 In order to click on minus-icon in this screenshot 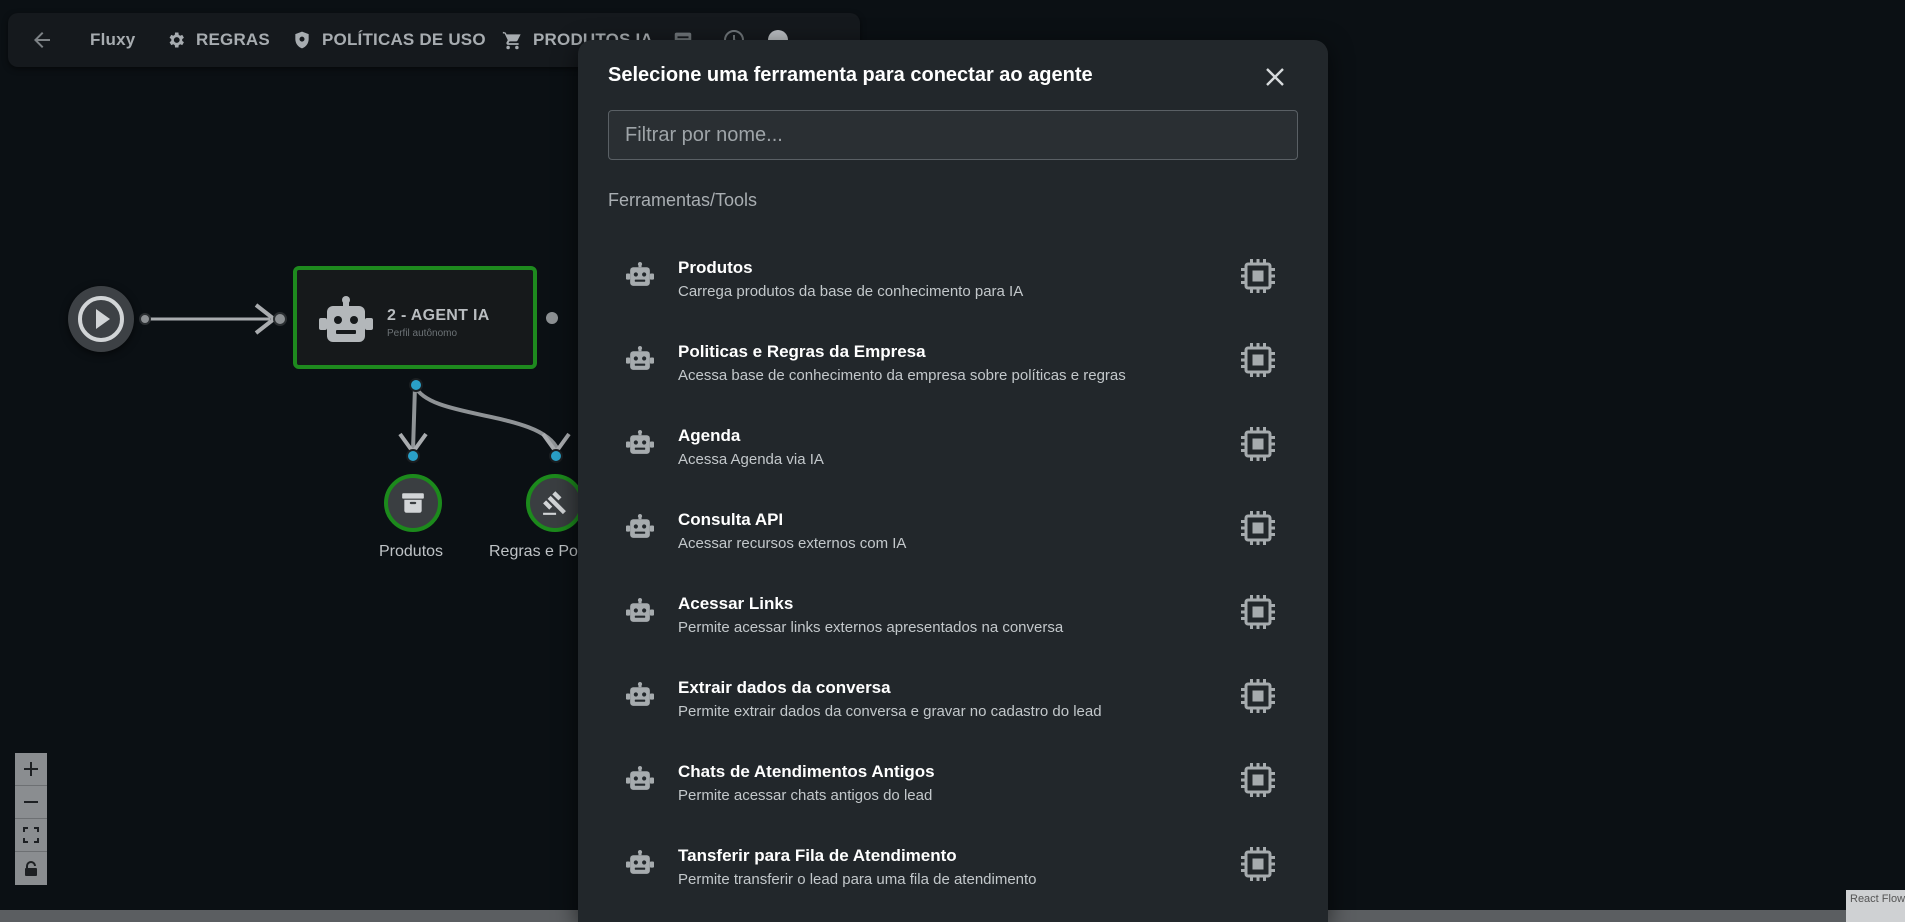, I will do `click(31, 802)`.